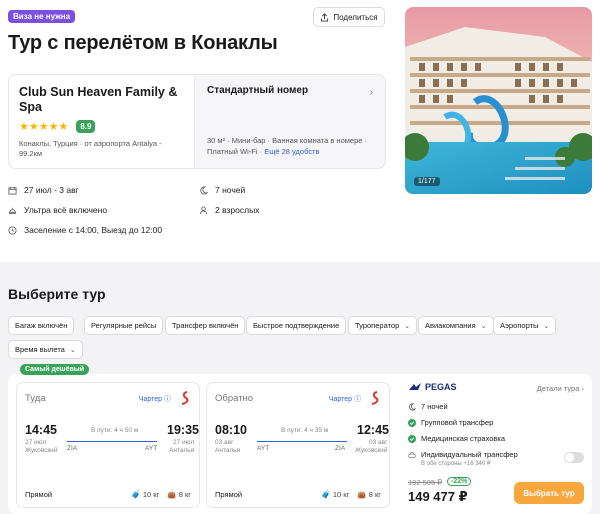  I want to click on departure-time: 14:45, so click(41, 430).